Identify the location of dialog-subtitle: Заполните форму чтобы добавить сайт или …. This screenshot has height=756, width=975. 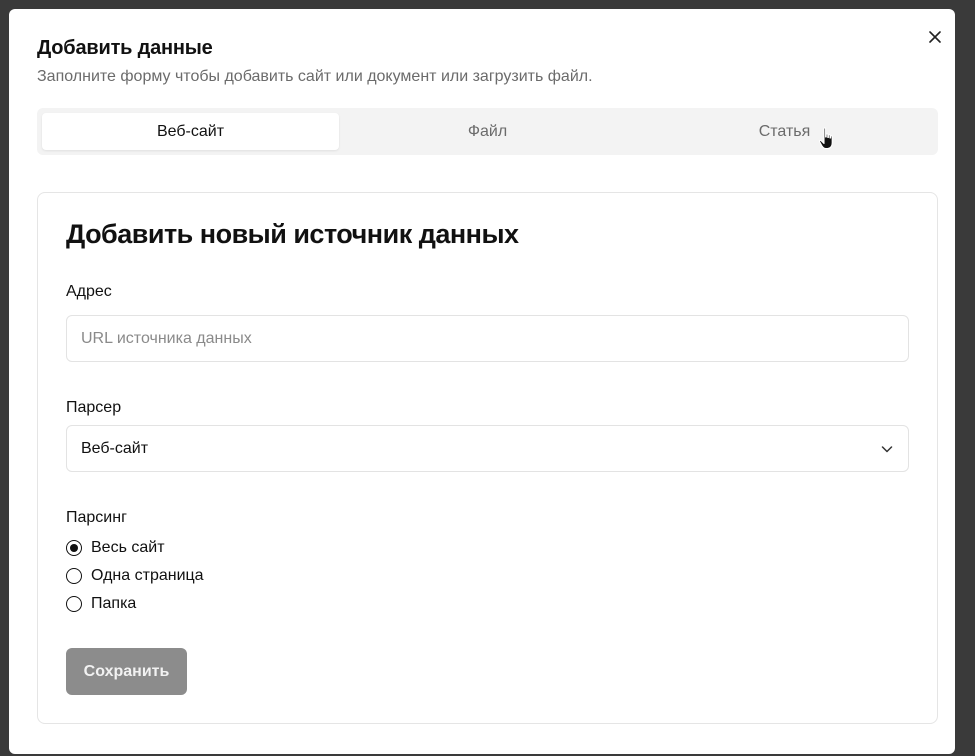
(315, 76).